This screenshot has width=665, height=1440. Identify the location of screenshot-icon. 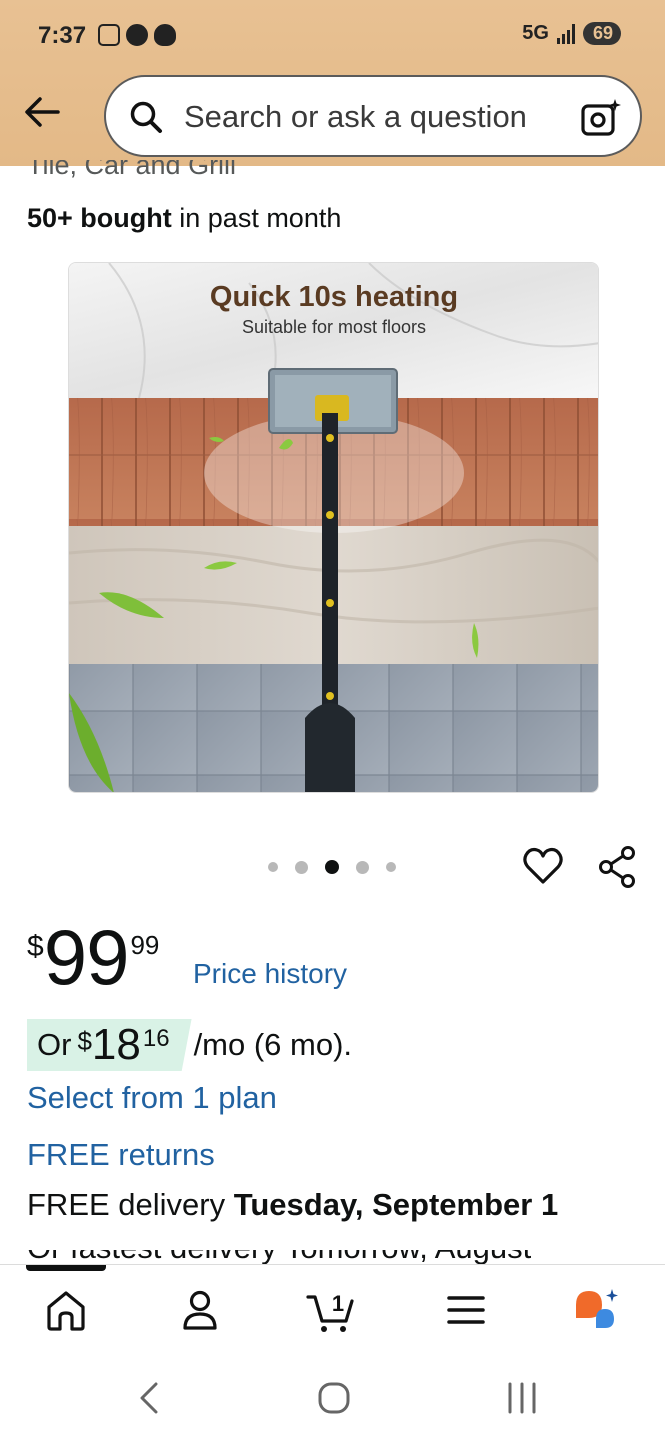
(109, 35).